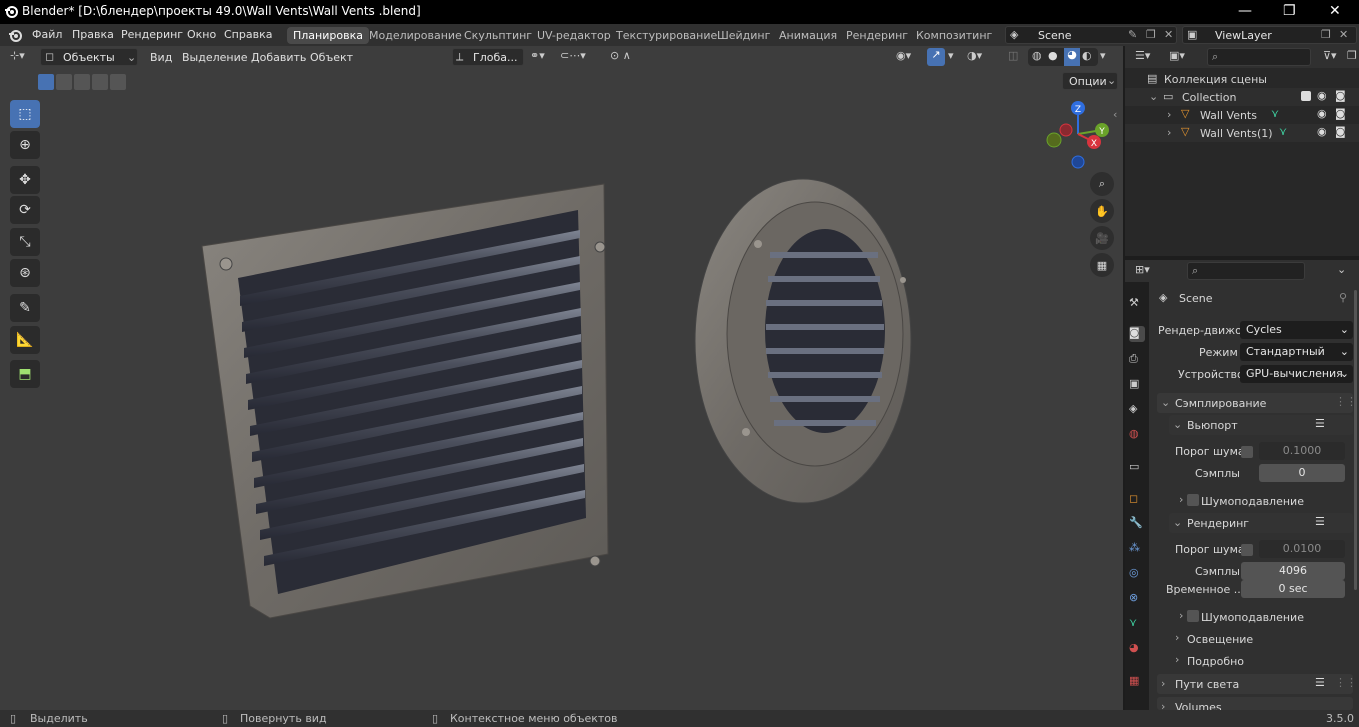 The image size is (1359, 727). What do you see at coordinates (1255, 703) in the screenshot?
I see `volumes-panel-header: › Volumes` at bounding box center [1255, 703].